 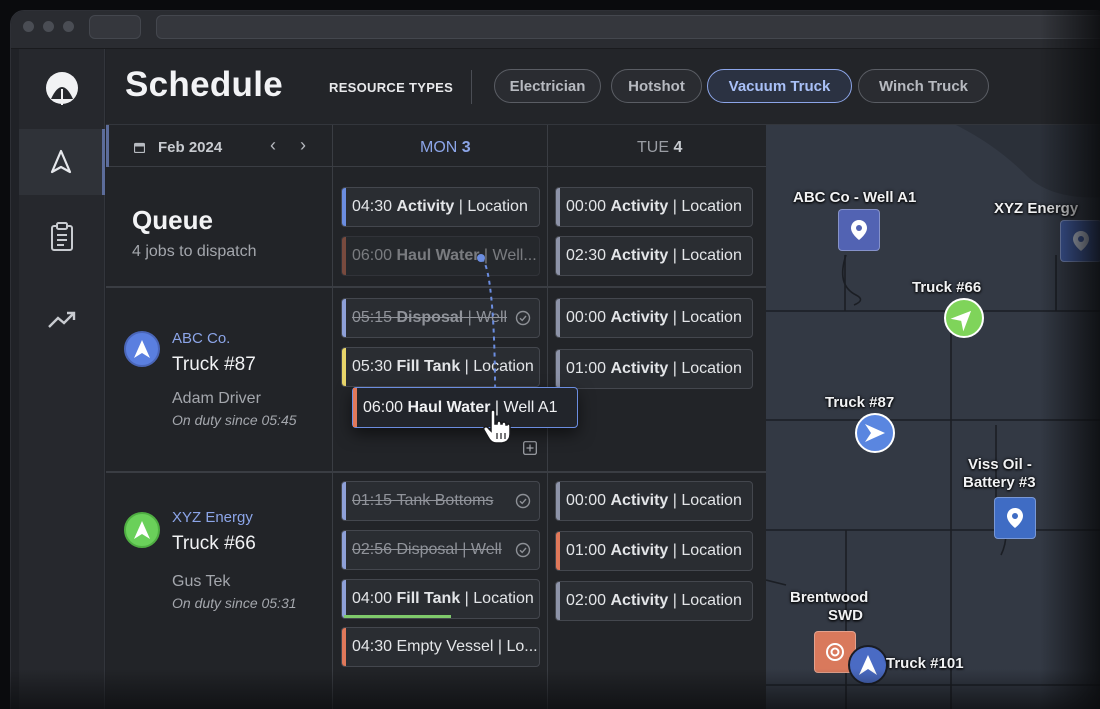 I want to click on hand-cursor-icon, so click(x=496, y=426).